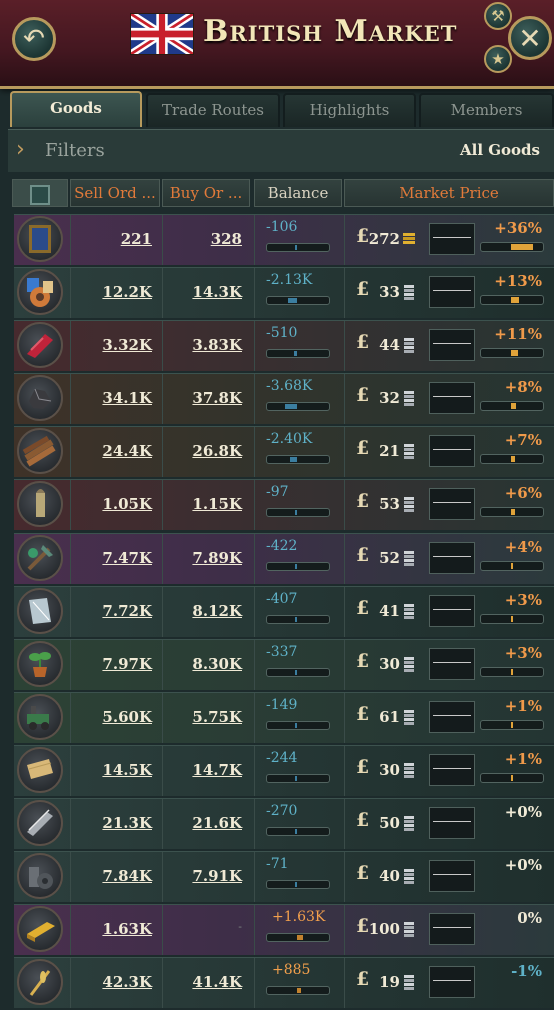 The image size is (554, 1010). I want to click on goods-row: 42.3K 41.4K +885 £ 19 -1%, so click(284, 983).